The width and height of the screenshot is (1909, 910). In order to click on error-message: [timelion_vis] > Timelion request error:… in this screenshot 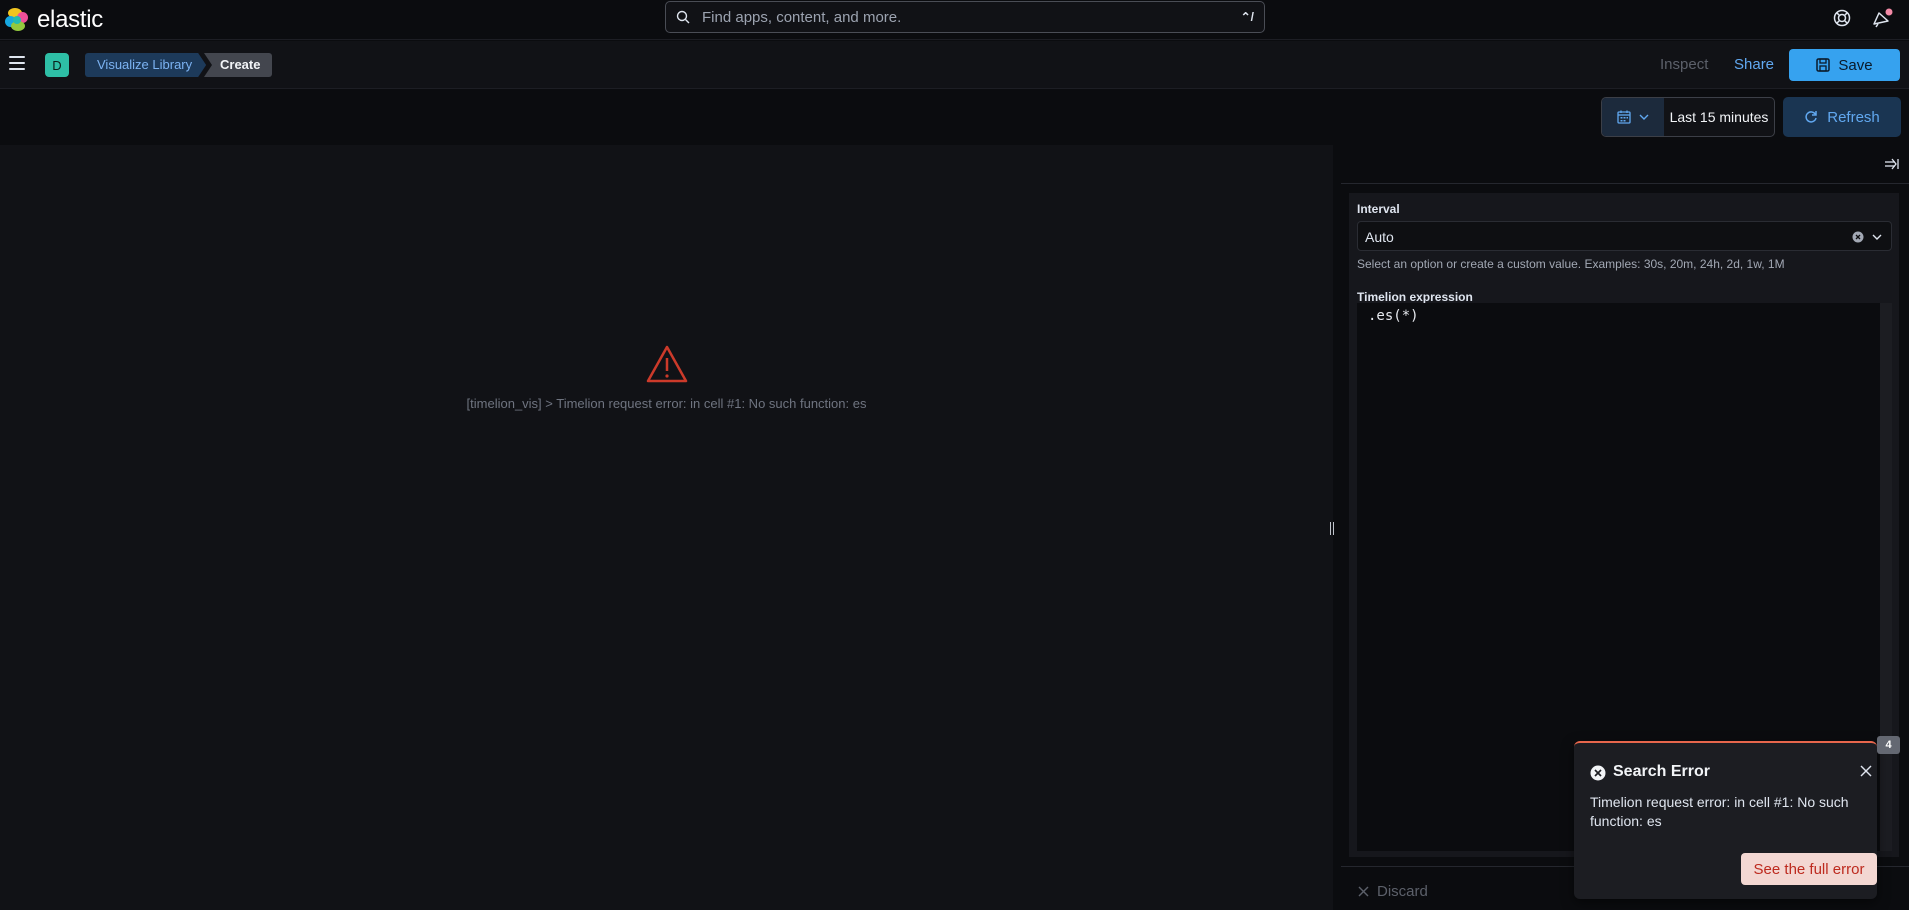, I will do `click(666, 403)`.